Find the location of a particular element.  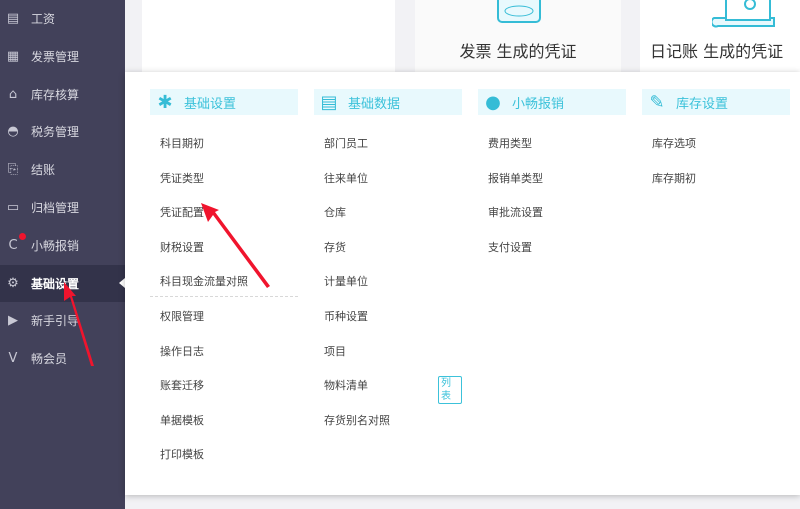

checkout-icon: ⎘ is located at coordinates (13, 170).